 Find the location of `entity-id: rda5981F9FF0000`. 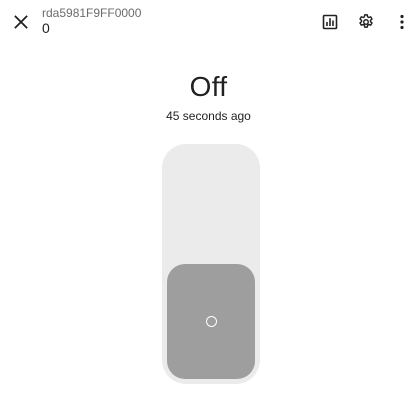

entity-id: rda5981F9FF0000 is located at coordinates (92, 13).